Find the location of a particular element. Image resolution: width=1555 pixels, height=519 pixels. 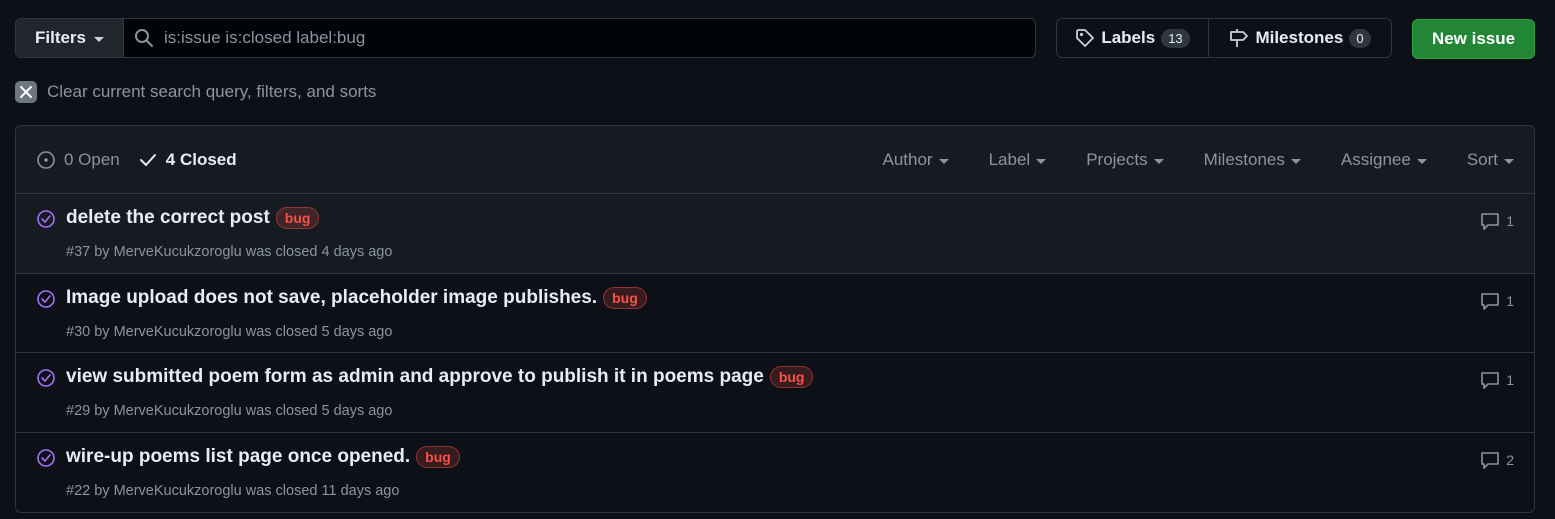

milestones-filter-label: Milestones is located at coordinates (1244, 159).